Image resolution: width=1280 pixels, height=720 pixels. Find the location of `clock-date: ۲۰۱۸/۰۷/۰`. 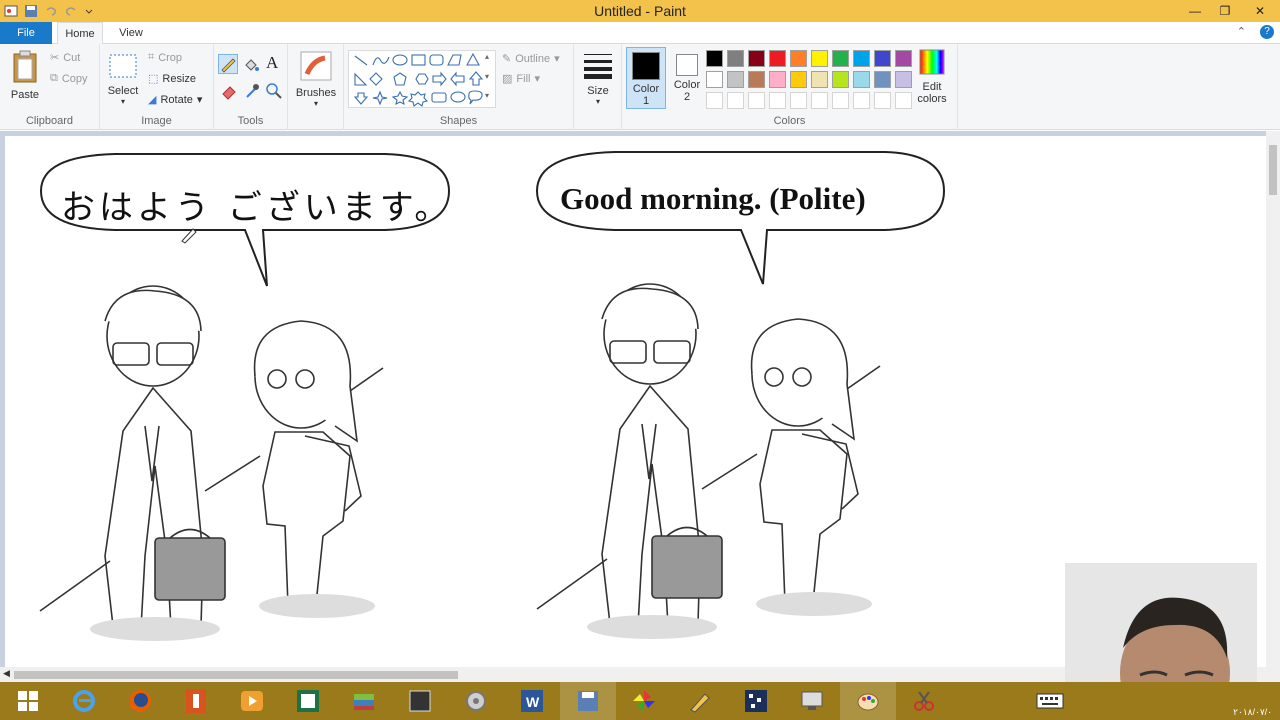

clock-date: ۲۰۱۸/۰۷/۰ is located at coordinates (1252, 712).